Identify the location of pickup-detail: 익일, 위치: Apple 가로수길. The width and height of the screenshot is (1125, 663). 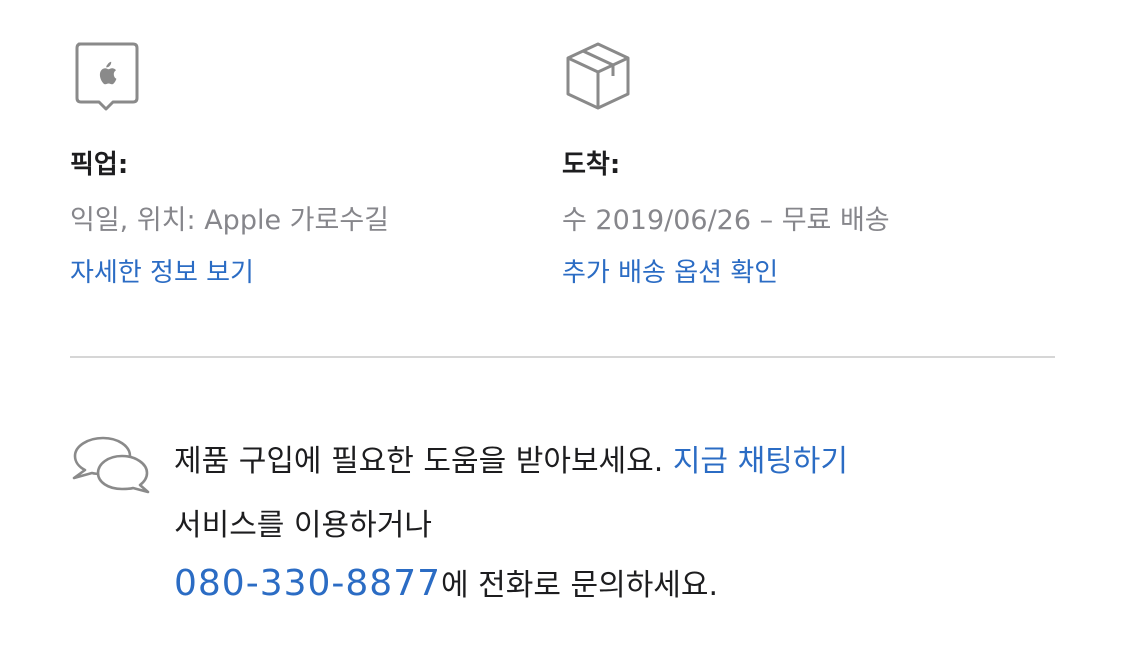
(230, 220).